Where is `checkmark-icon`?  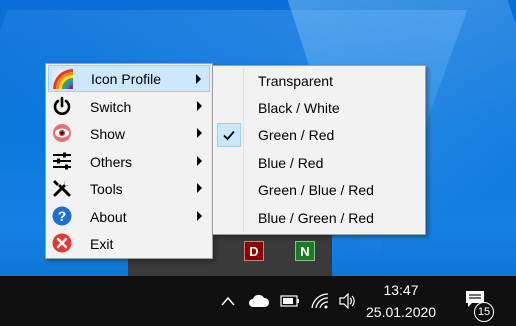
checkmark-icon is located at coordinates (229, 135).